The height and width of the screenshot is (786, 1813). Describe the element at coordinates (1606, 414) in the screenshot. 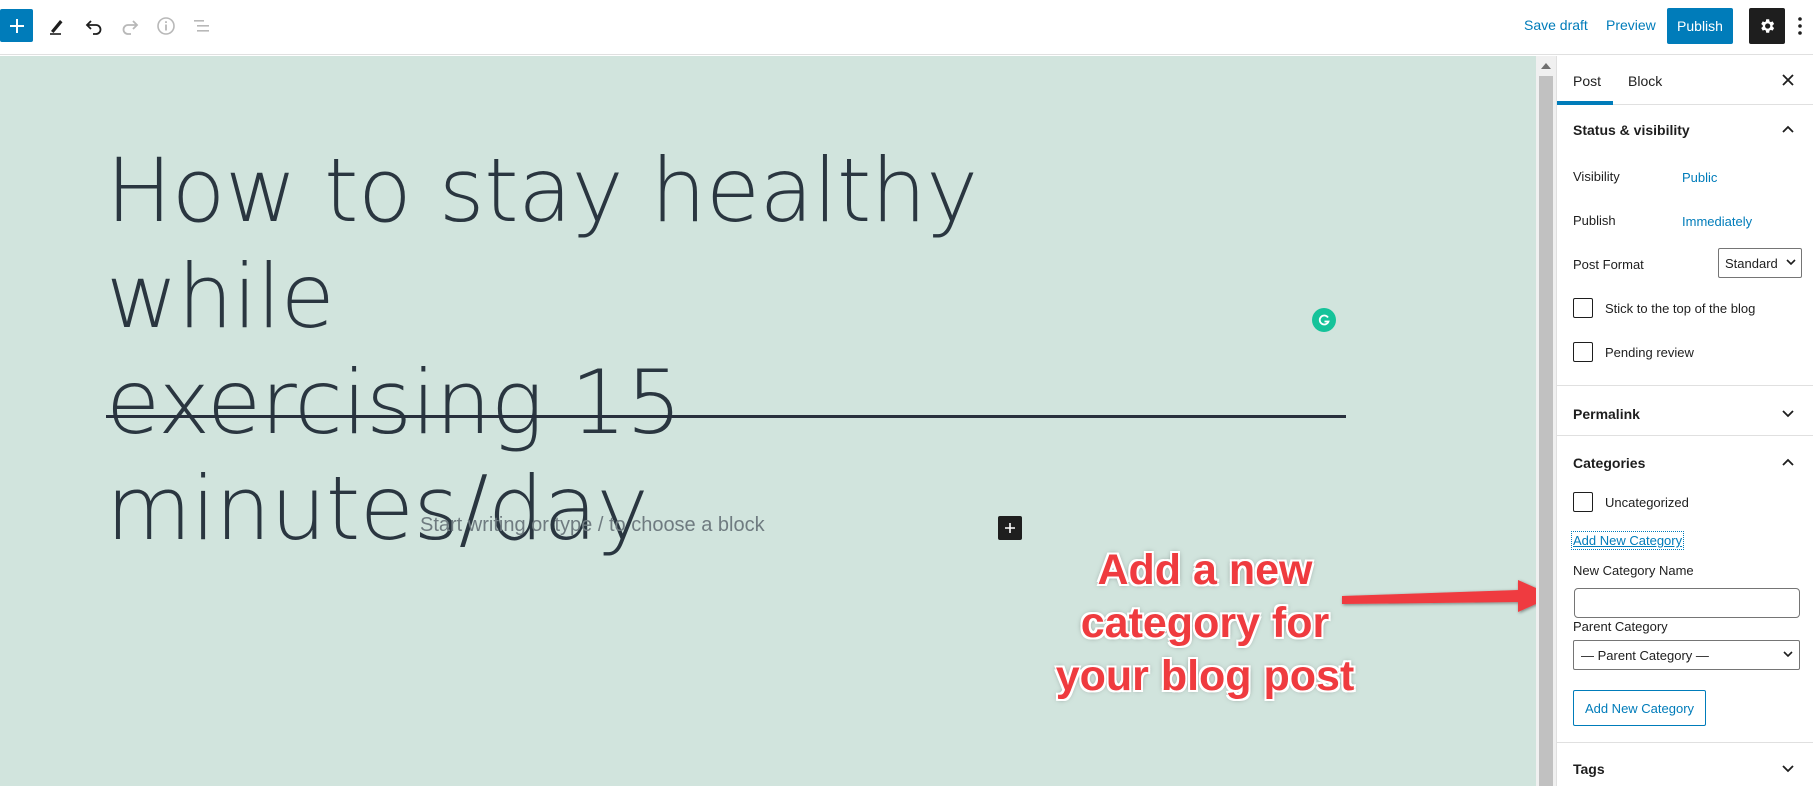

I see `panel-title-permalink: Permalink` at that location.